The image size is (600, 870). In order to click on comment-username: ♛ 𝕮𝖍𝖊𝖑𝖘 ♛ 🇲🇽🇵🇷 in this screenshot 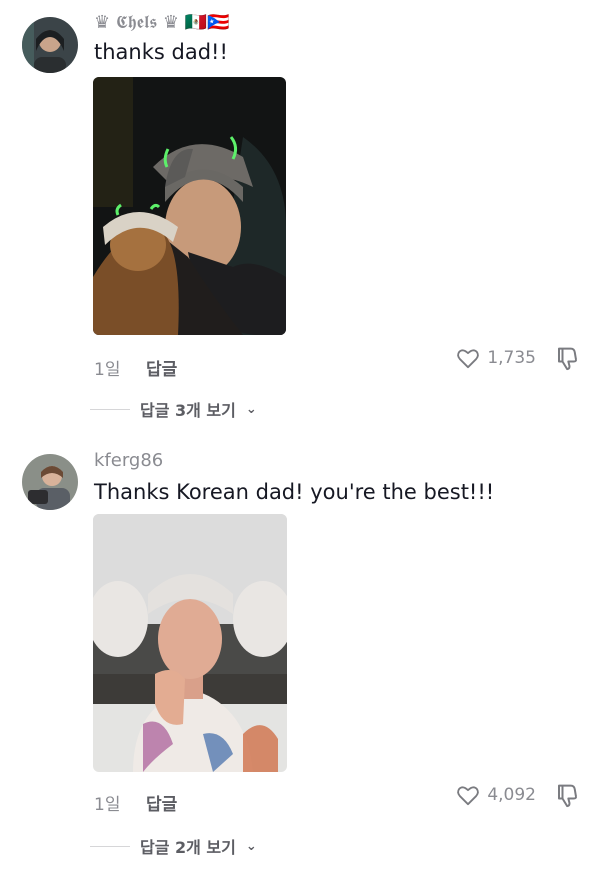, I will do `click(162, 22)`.